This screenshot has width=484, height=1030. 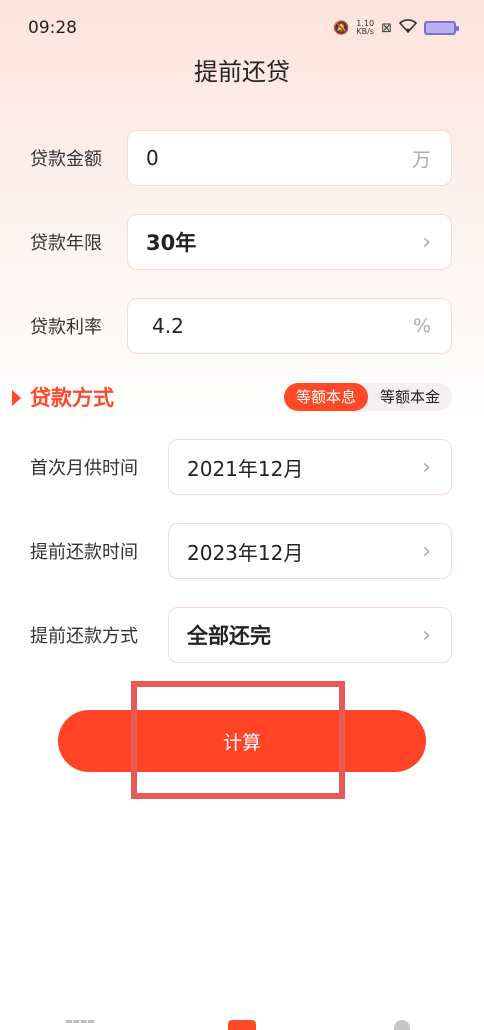 I want to click on calculate-button: 计算, so click(x=242, y=741).